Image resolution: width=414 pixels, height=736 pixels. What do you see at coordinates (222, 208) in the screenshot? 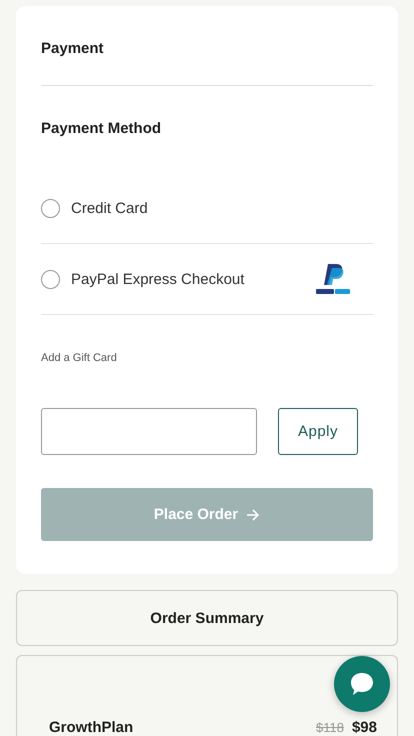
I see `method-label: Credit Card` at bounding box center [222, 208].